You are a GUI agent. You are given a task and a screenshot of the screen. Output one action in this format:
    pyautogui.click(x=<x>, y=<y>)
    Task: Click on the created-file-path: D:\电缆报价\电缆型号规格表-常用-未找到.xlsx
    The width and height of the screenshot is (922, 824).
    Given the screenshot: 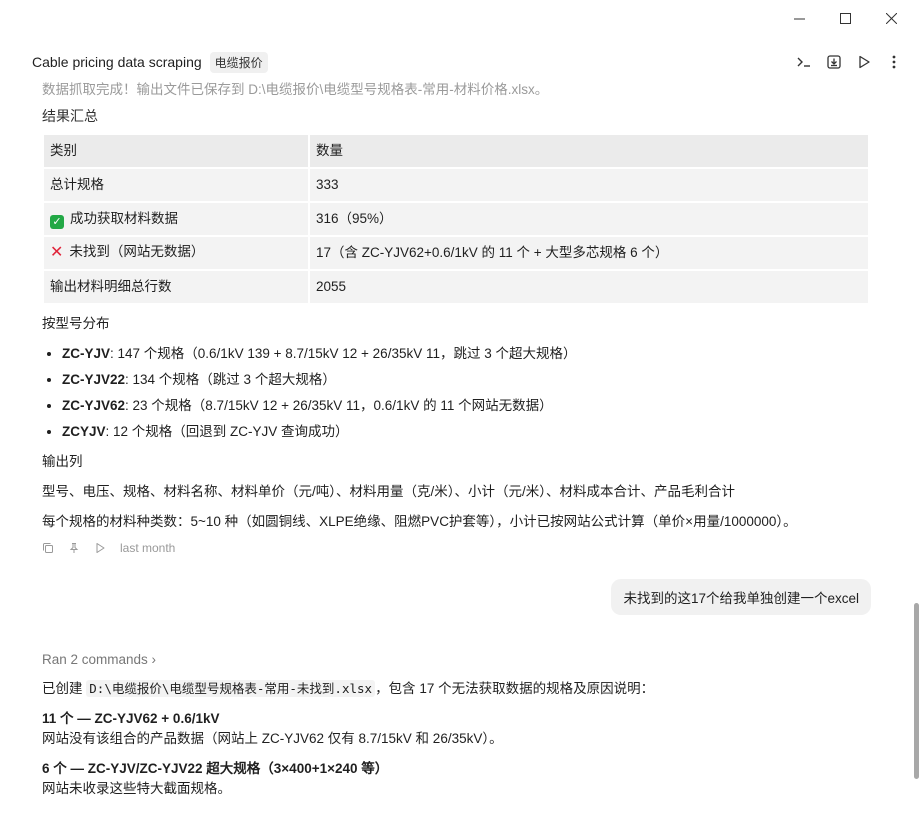 What is the action you would take?
    pyautogui.click(x=231, y=688)
    